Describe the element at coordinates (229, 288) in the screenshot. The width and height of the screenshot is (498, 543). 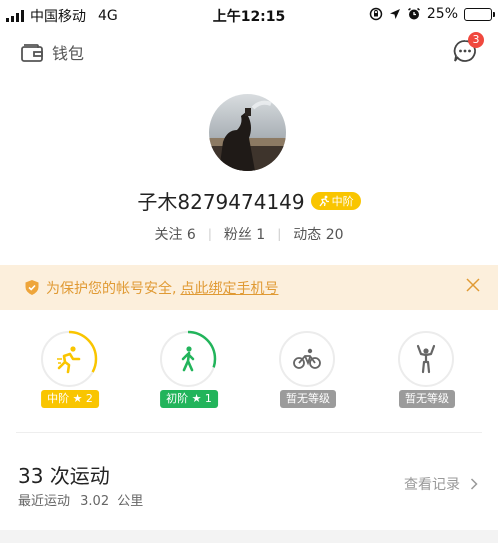
I see `bind-phone-link: 点此绑定手机号` at that location.